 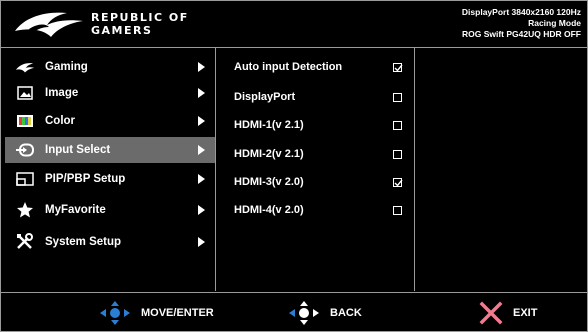 What do you see at coordinates (521, 34) in the screenshot?
I see `status-model: ROG Swift PG42UQ HDR OFF` at bounding box center [521, 34].